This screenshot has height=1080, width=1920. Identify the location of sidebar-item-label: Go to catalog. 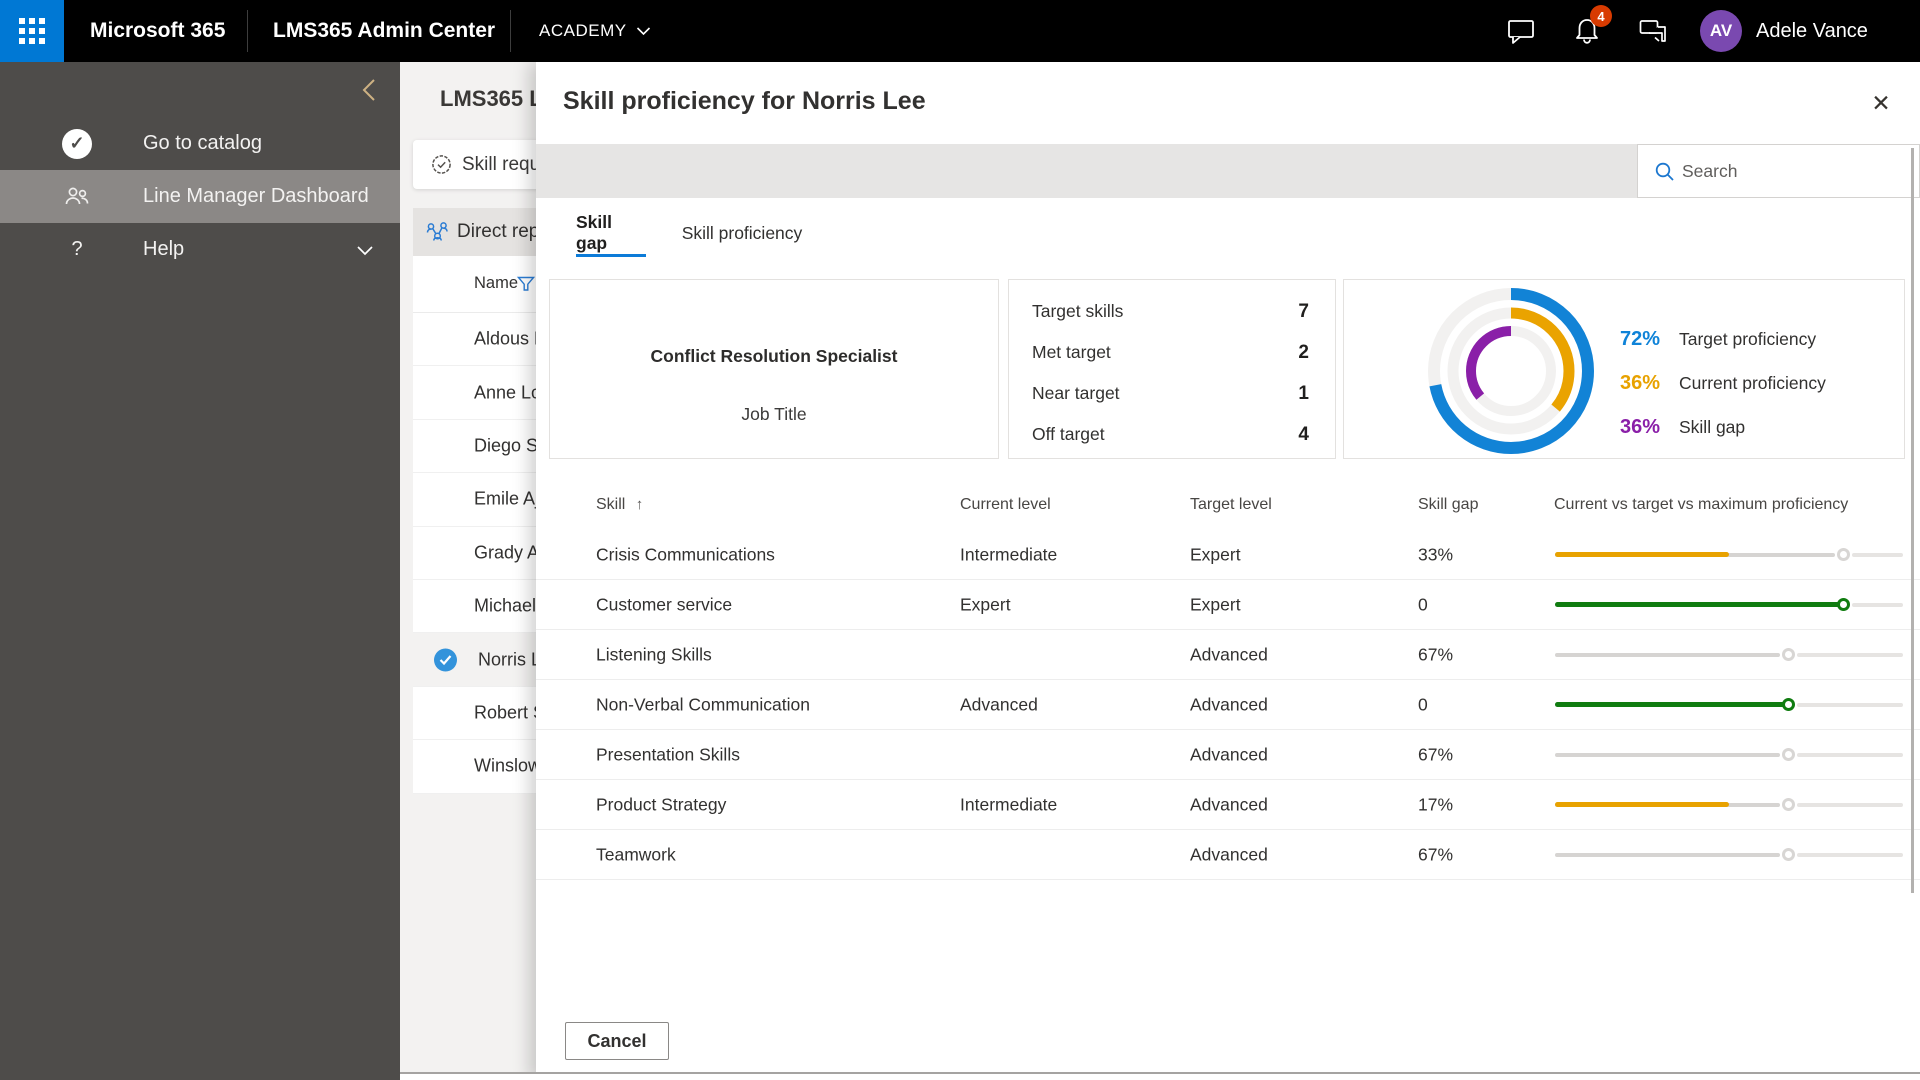
(202, 143).